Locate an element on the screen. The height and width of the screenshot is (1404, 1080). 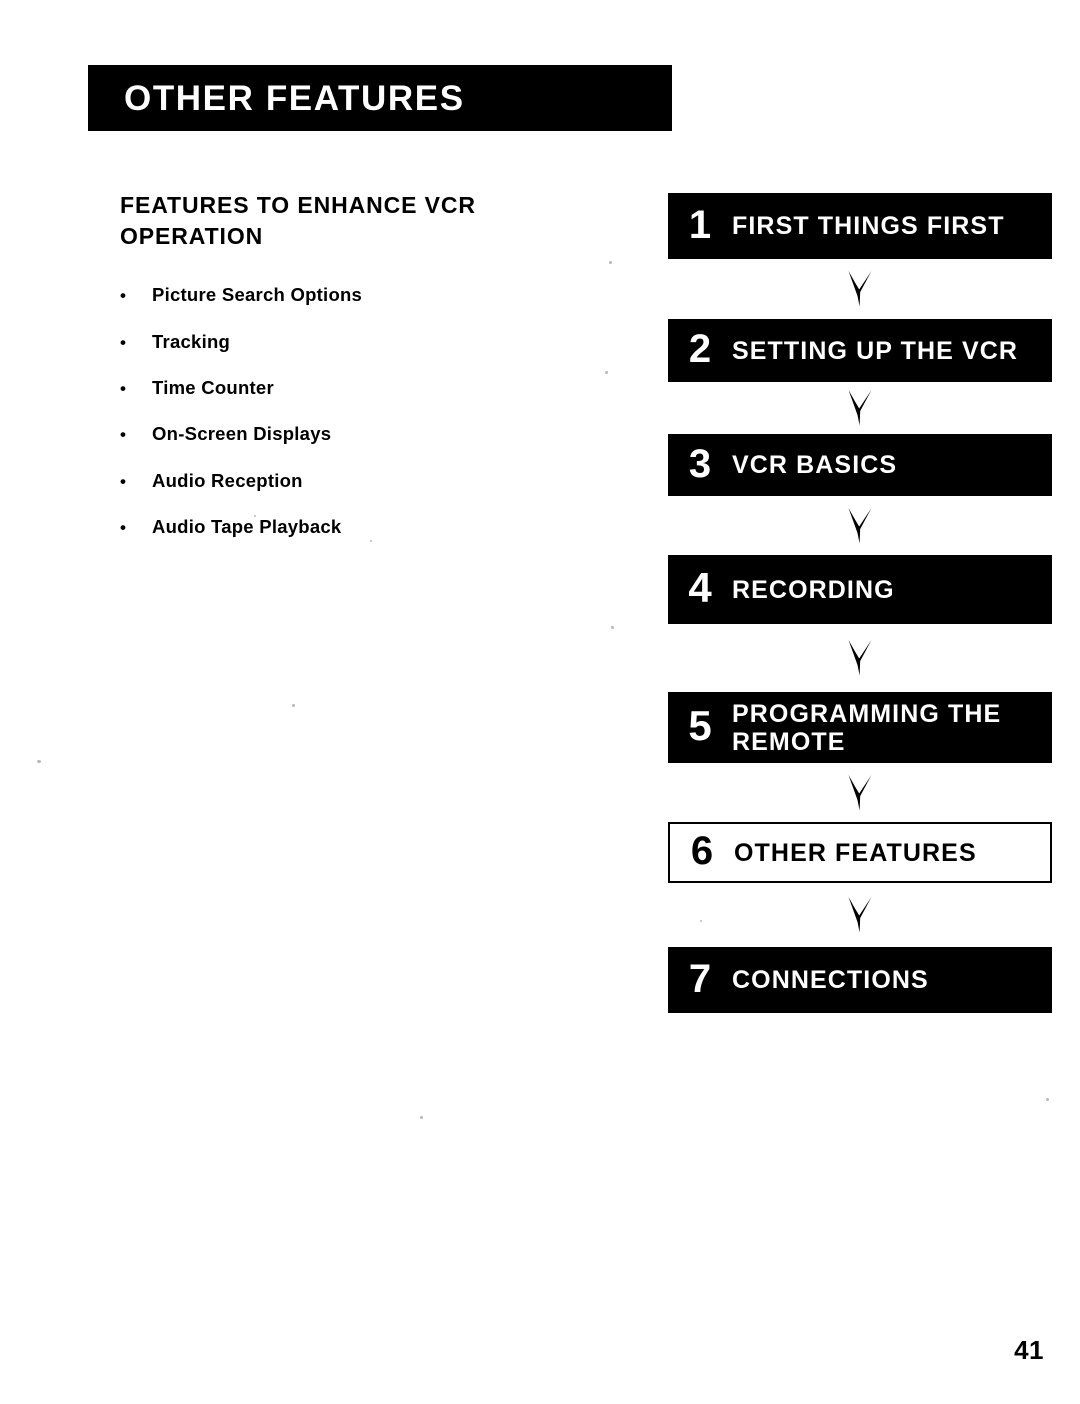
flow-step-label: SETTING UP THE VCR is located at coordinates (875, 350).